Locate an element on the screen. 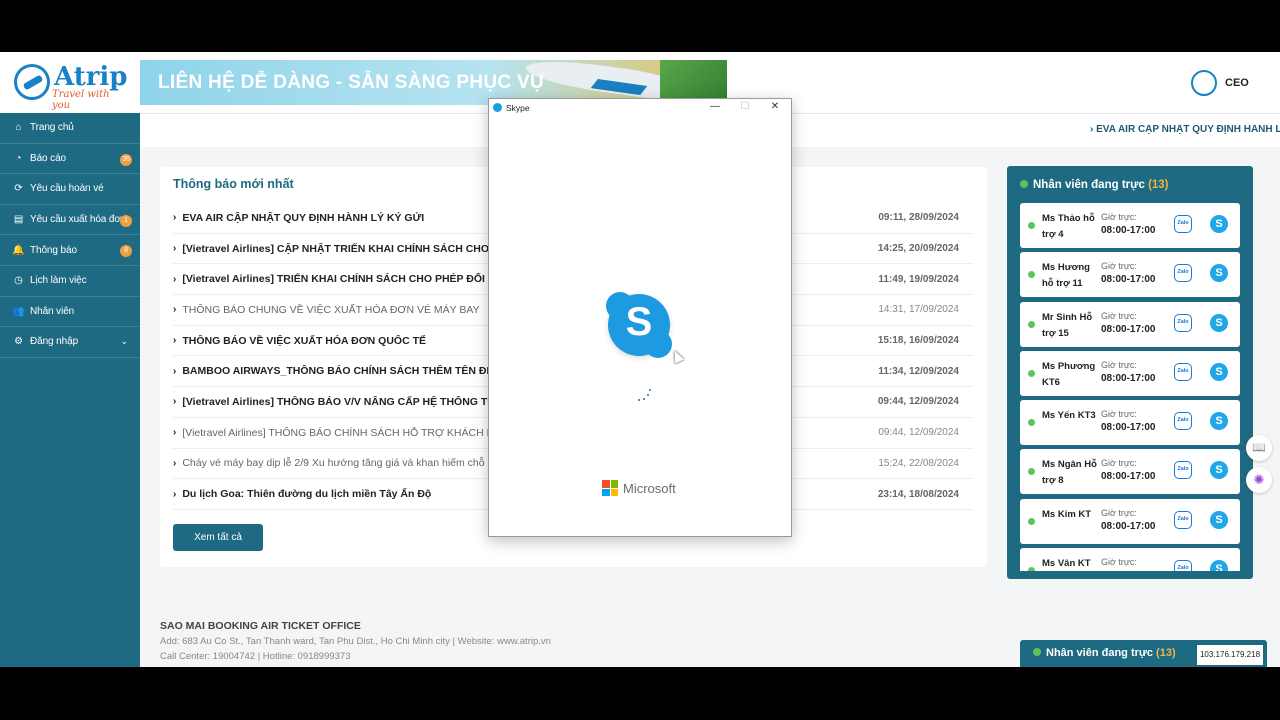  skype-logo-icon: S is located at coordinates (639, 325).